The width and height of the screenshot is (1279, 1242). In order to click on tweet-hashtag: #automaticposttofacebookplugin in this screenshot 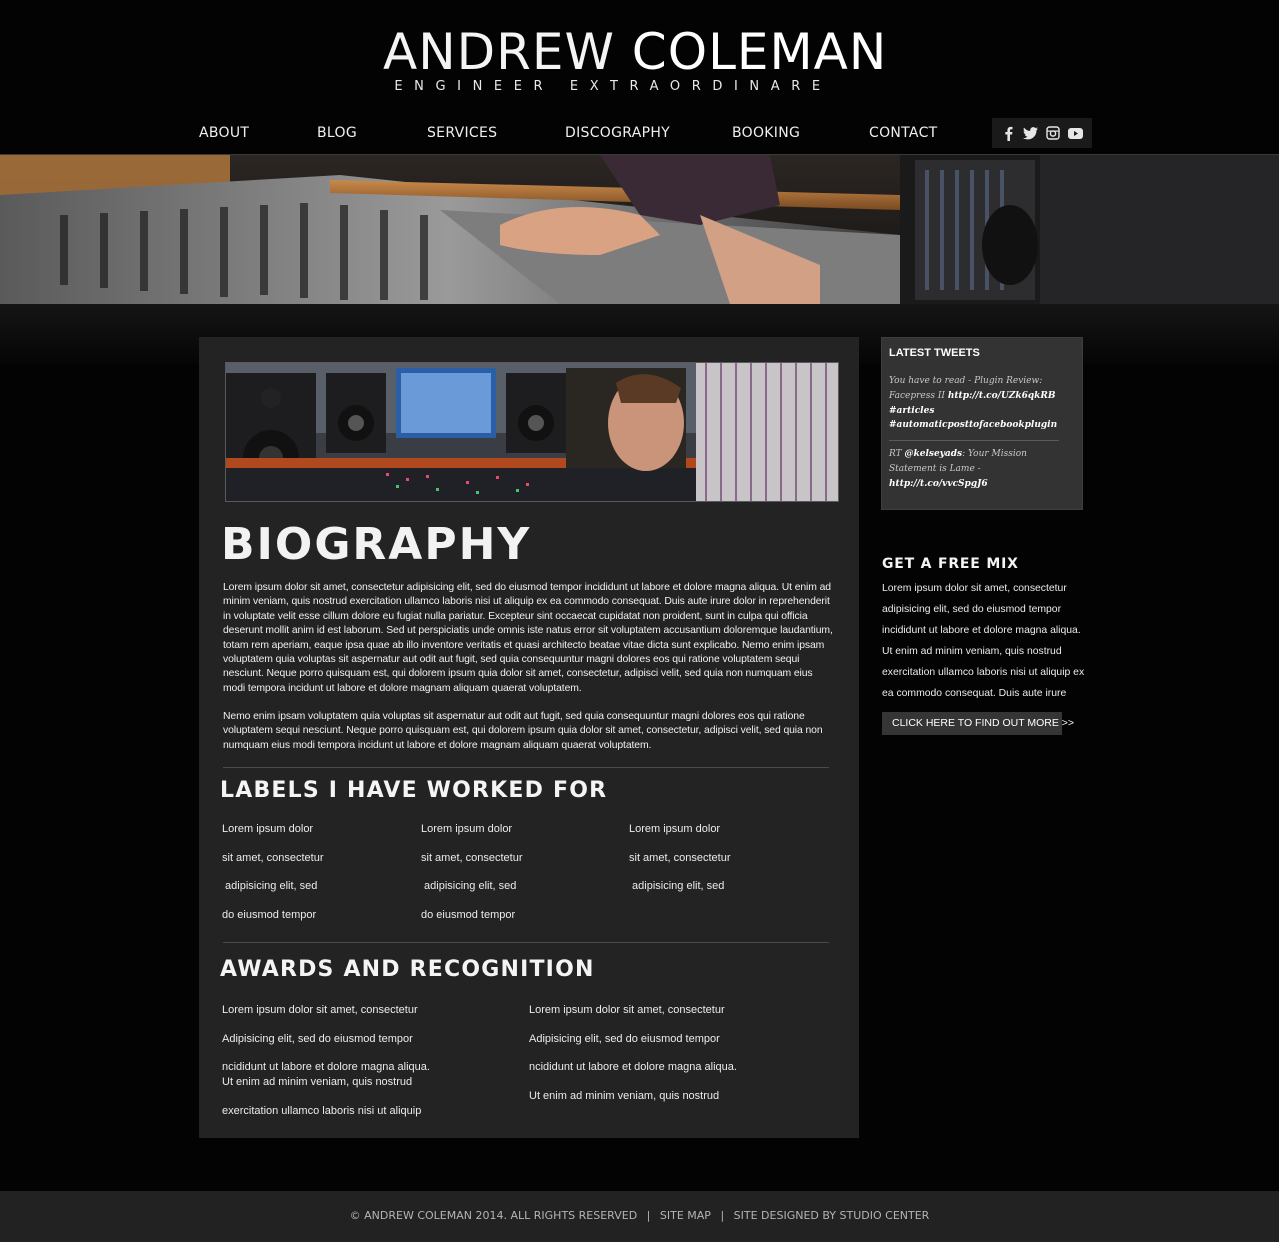, I will do `click(973, 425)`.